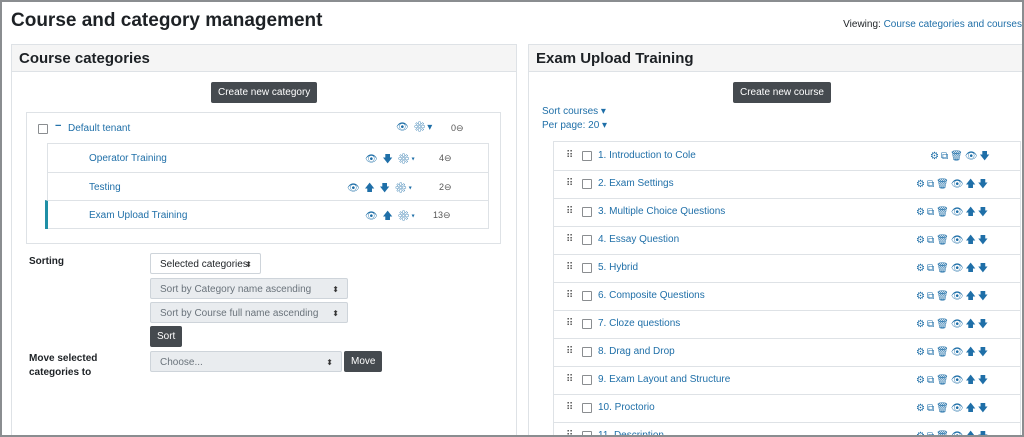 The width and height of the screenshot is (1024, 437). Describe the element at coordinates (574, 125) in the screenshot. I see `per-page-menu: Per page: 20 ▾` at that location.